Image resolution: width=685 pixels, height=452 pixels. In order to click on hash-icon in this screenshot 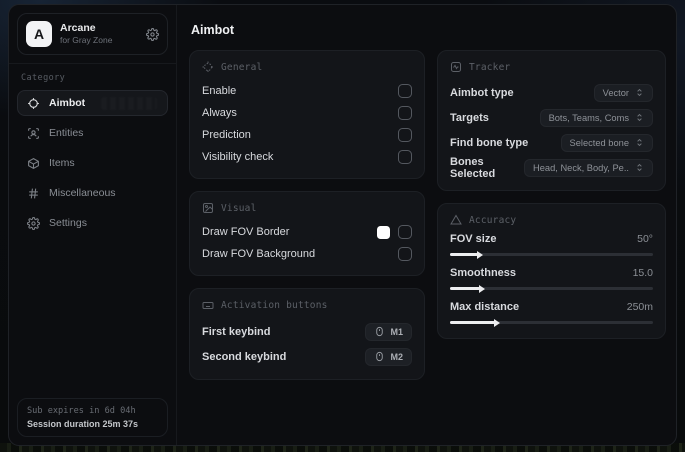, I will do `click(33, 193)`.